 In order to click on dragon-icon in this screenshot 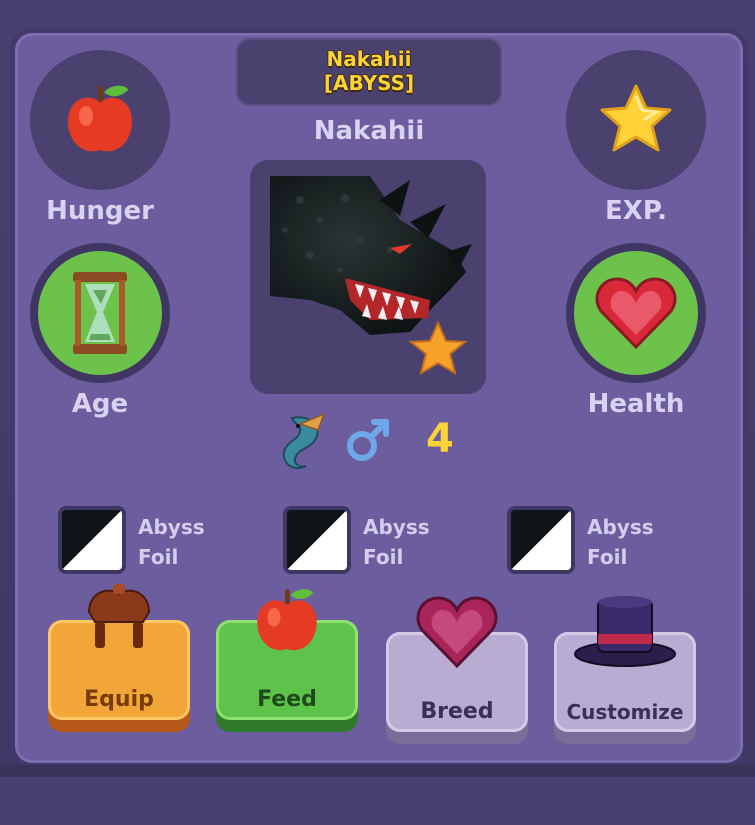, I will do `click(304, 441)`.